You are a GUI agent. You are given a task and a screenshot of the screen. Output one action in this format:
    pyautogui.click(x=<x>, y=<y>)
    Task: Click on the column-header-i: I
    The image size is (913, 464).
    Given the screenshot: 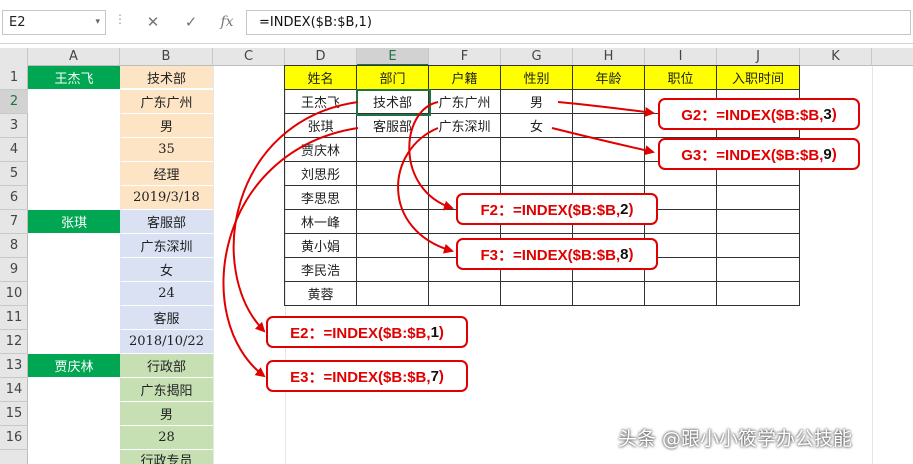 What is the action you would take?
    pyautogui.click(x=681, y=57)
    